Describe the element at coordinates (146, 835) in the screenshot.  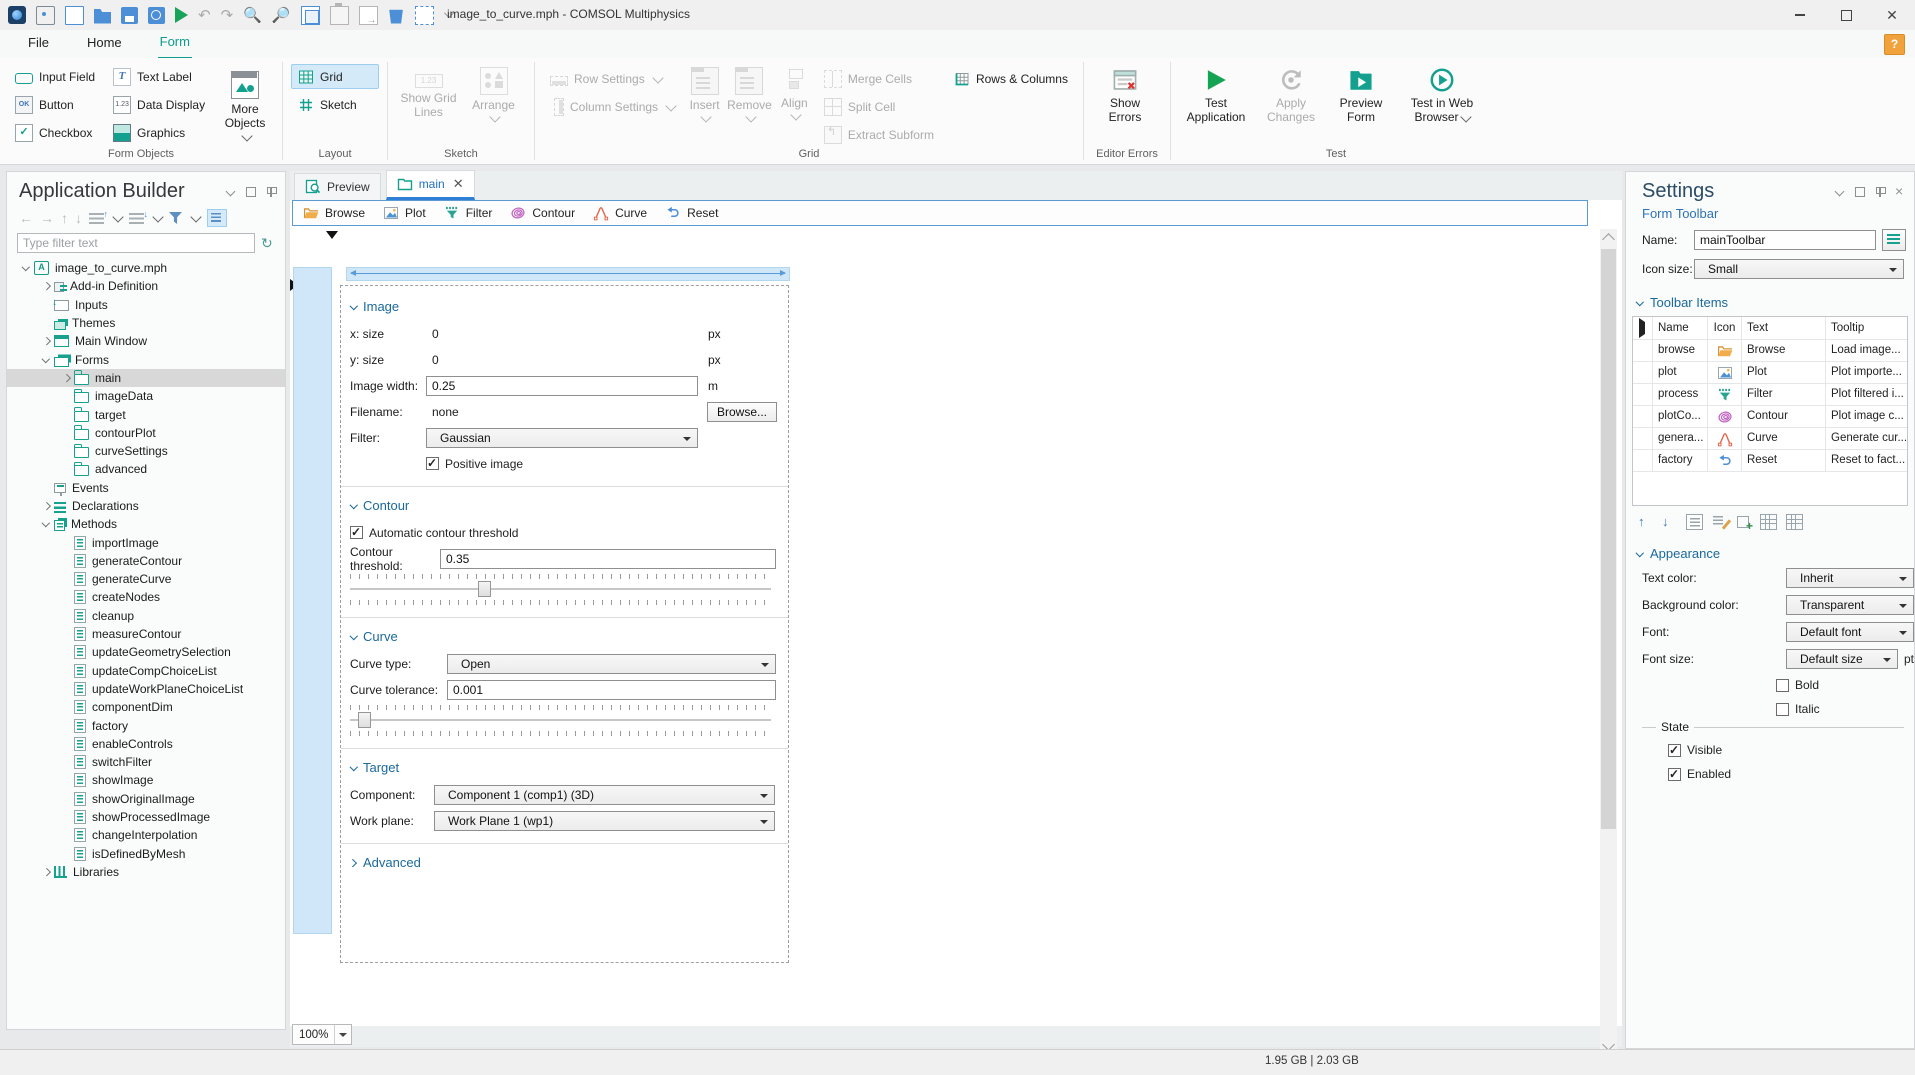
I see `tree-item-method-changeinterpolation: changeInterpolation` at that location.